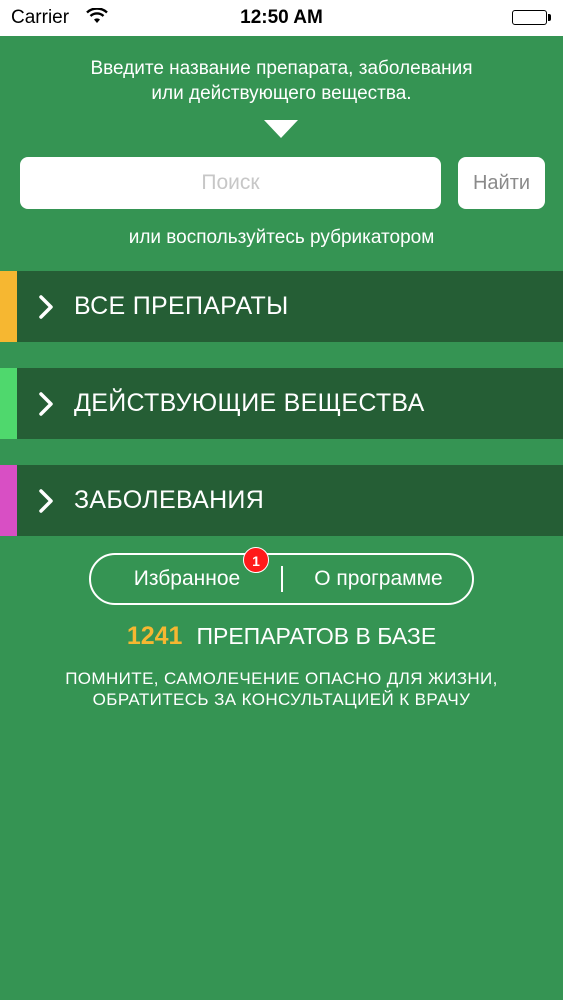  What do you see at coordinates (501, 183) in the screenshot?
I see `search-button: Найти` at bounding box center [501, 183].